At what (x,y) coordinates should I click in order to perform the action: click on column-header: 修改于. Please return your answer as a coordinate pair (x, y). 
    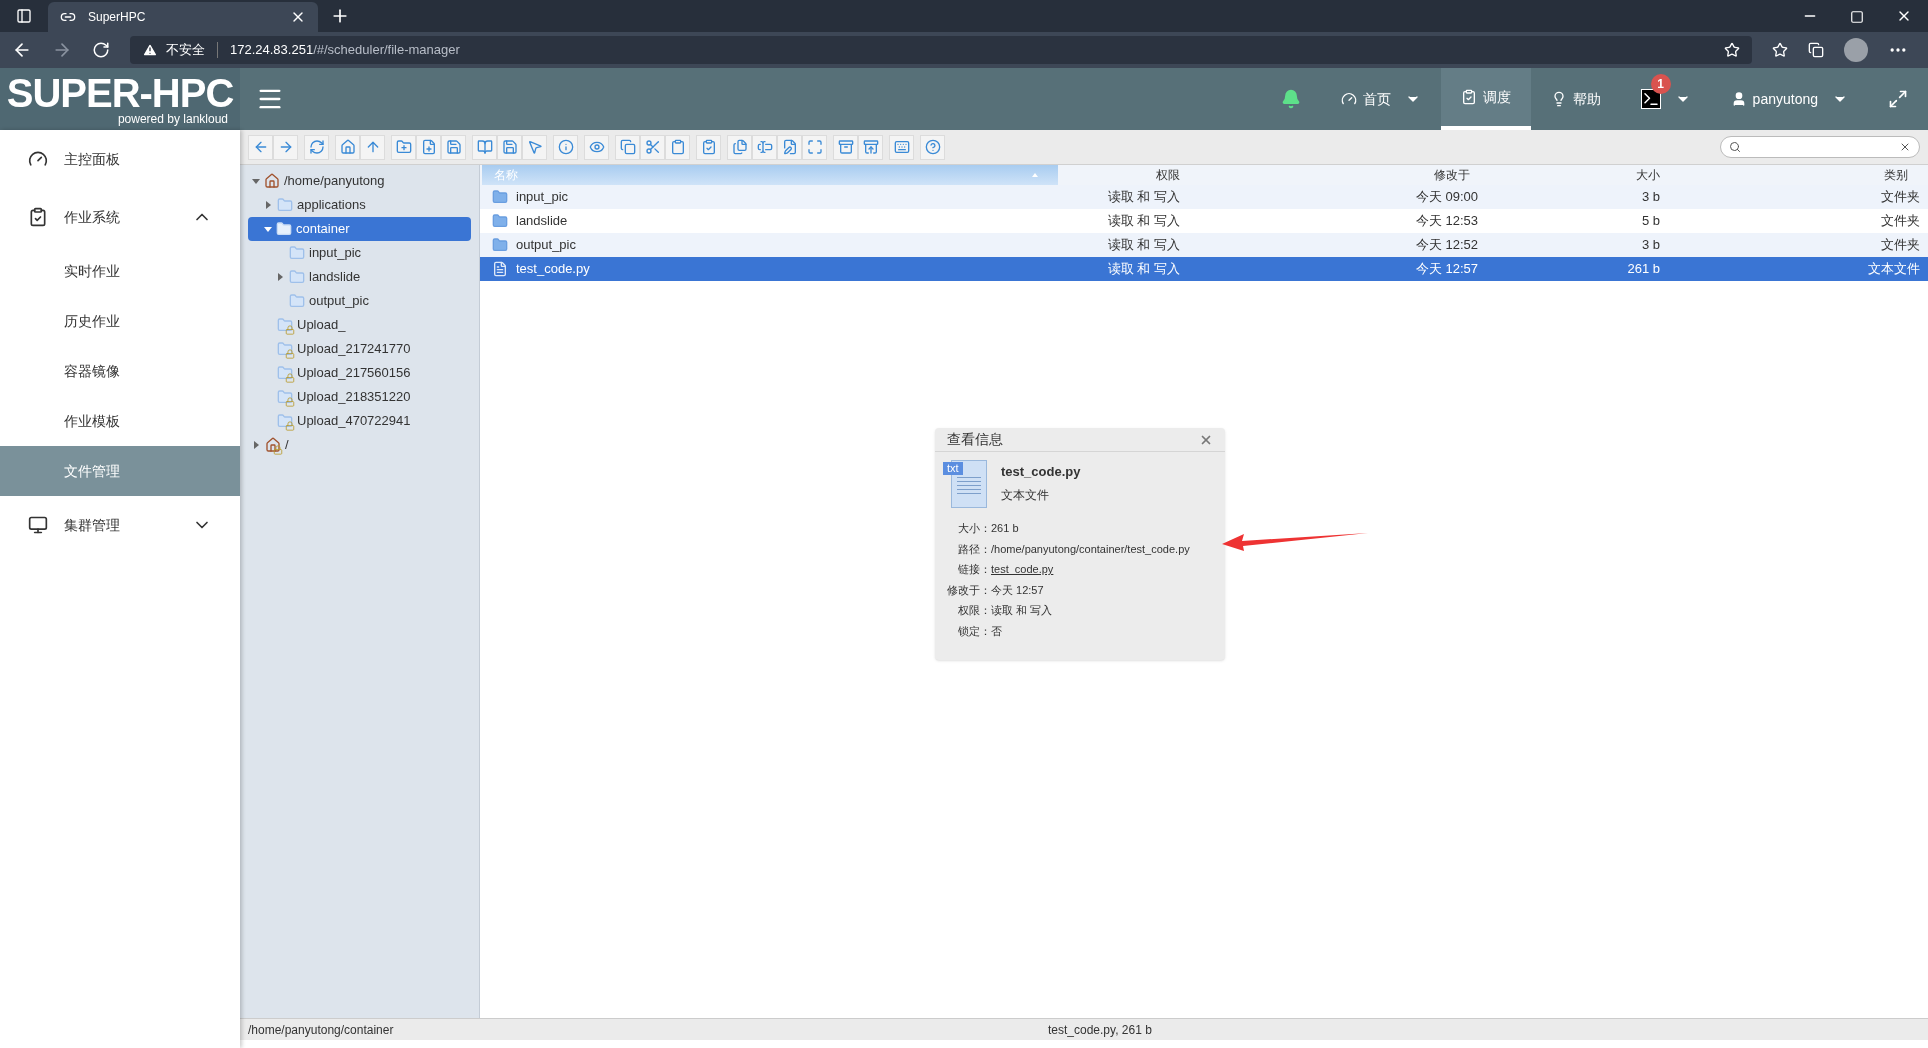
    Looking at the image, I should click on (1345, 175).